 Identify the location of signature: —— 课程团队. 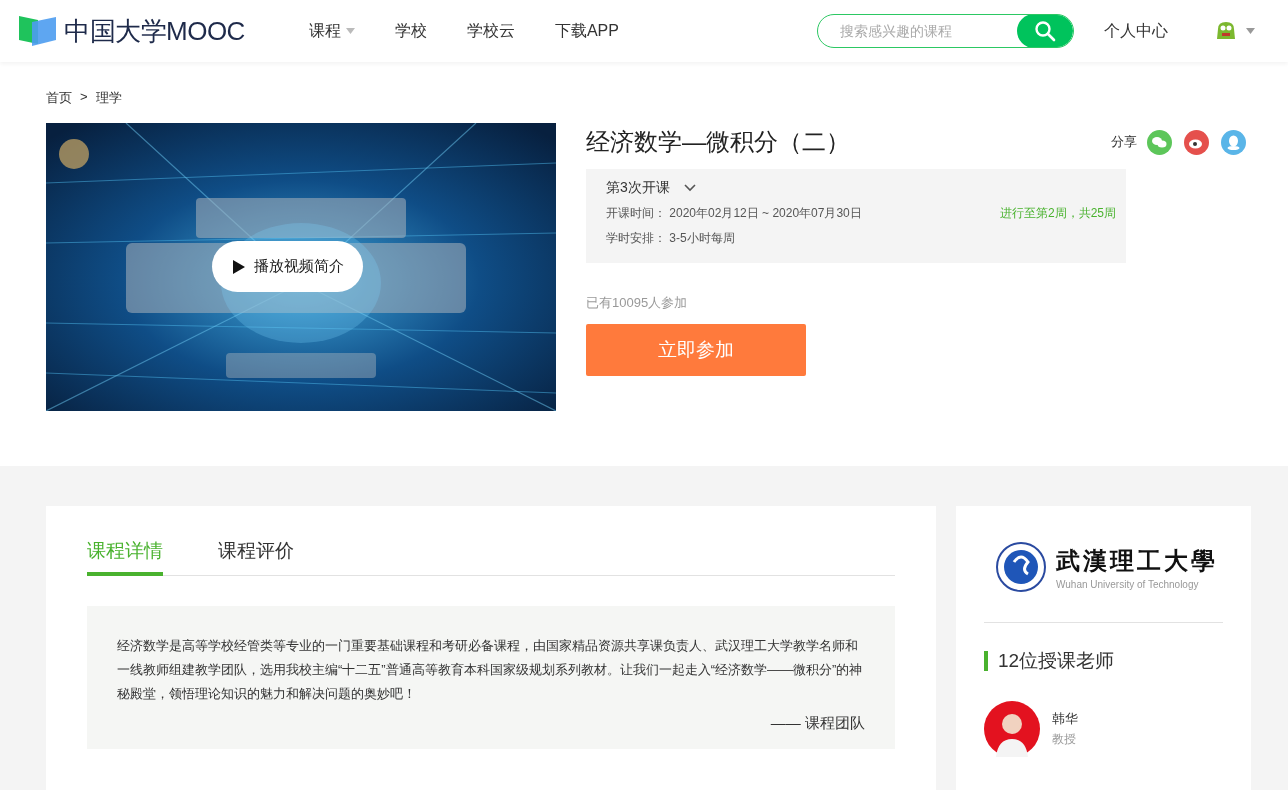
(817, 723).